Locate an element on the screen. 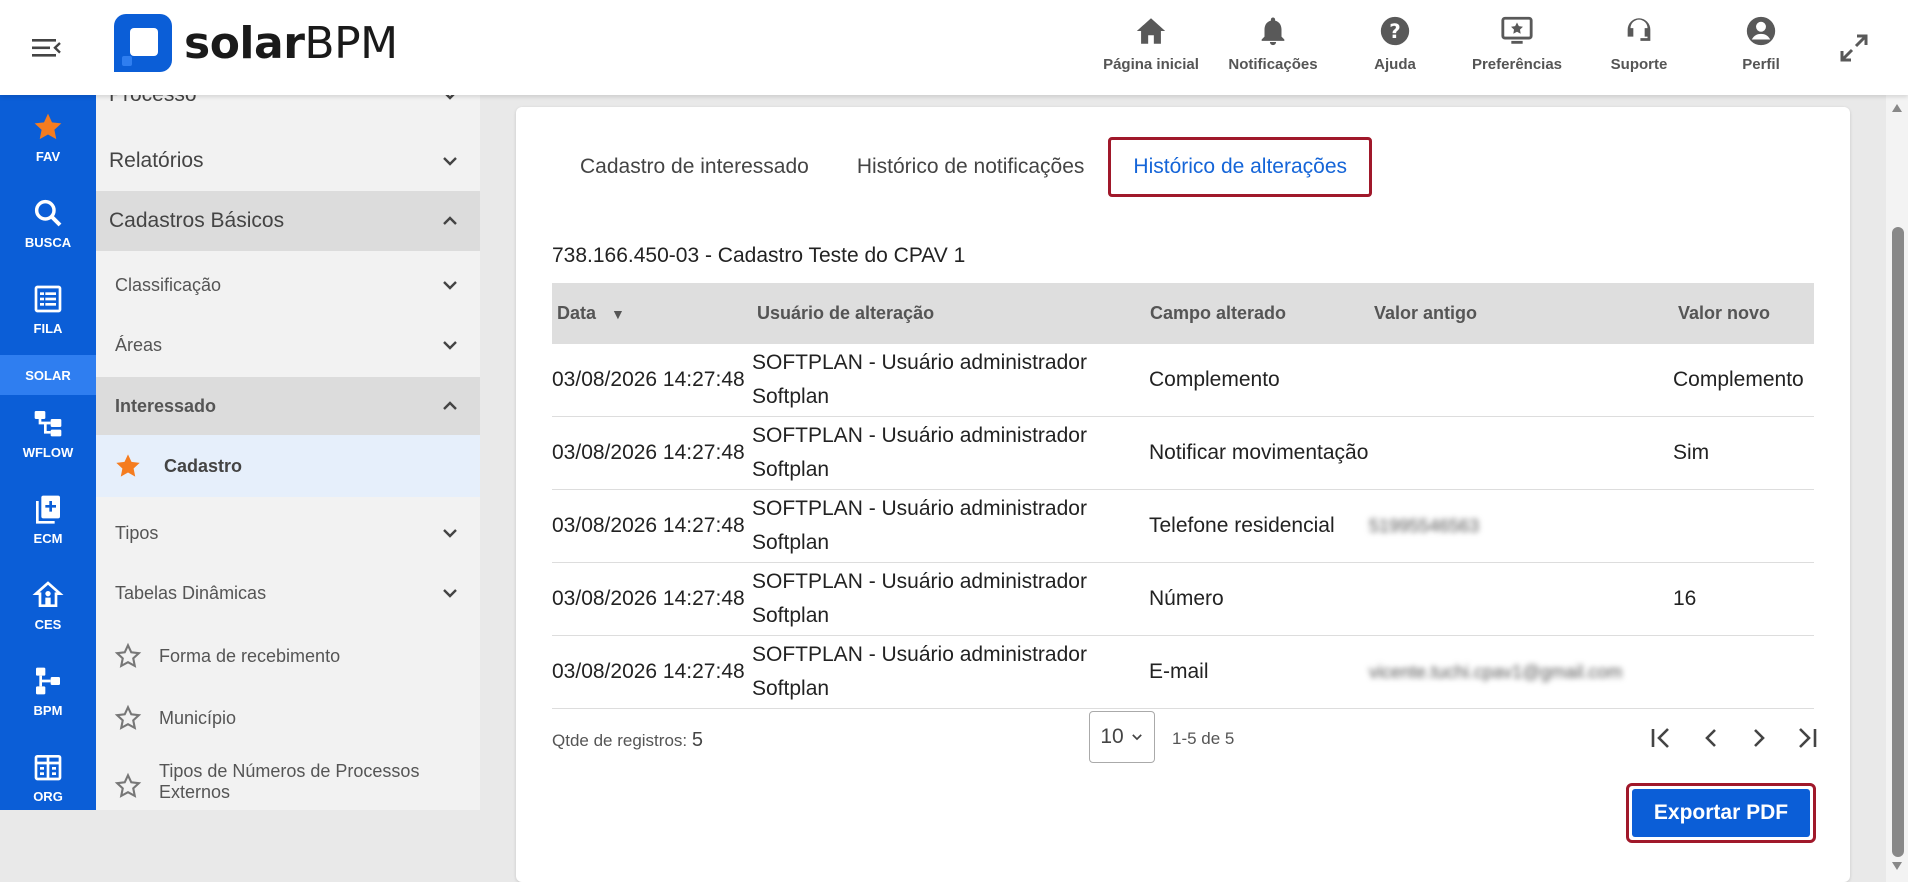  sidebar-item-tipos-numeros: Tipos de Números de Processos Externos is located at coordinates (288, 780).